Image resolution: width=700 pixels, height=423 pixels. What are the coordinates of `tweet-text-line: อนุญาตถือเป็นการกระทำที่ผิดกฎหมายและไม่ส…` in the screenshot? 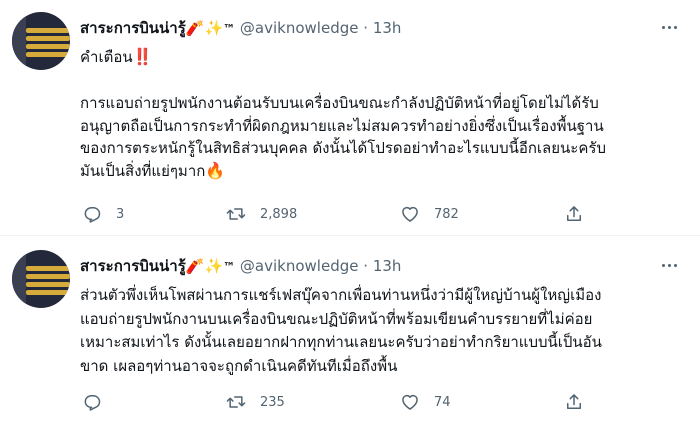 It's located at (342, 125).